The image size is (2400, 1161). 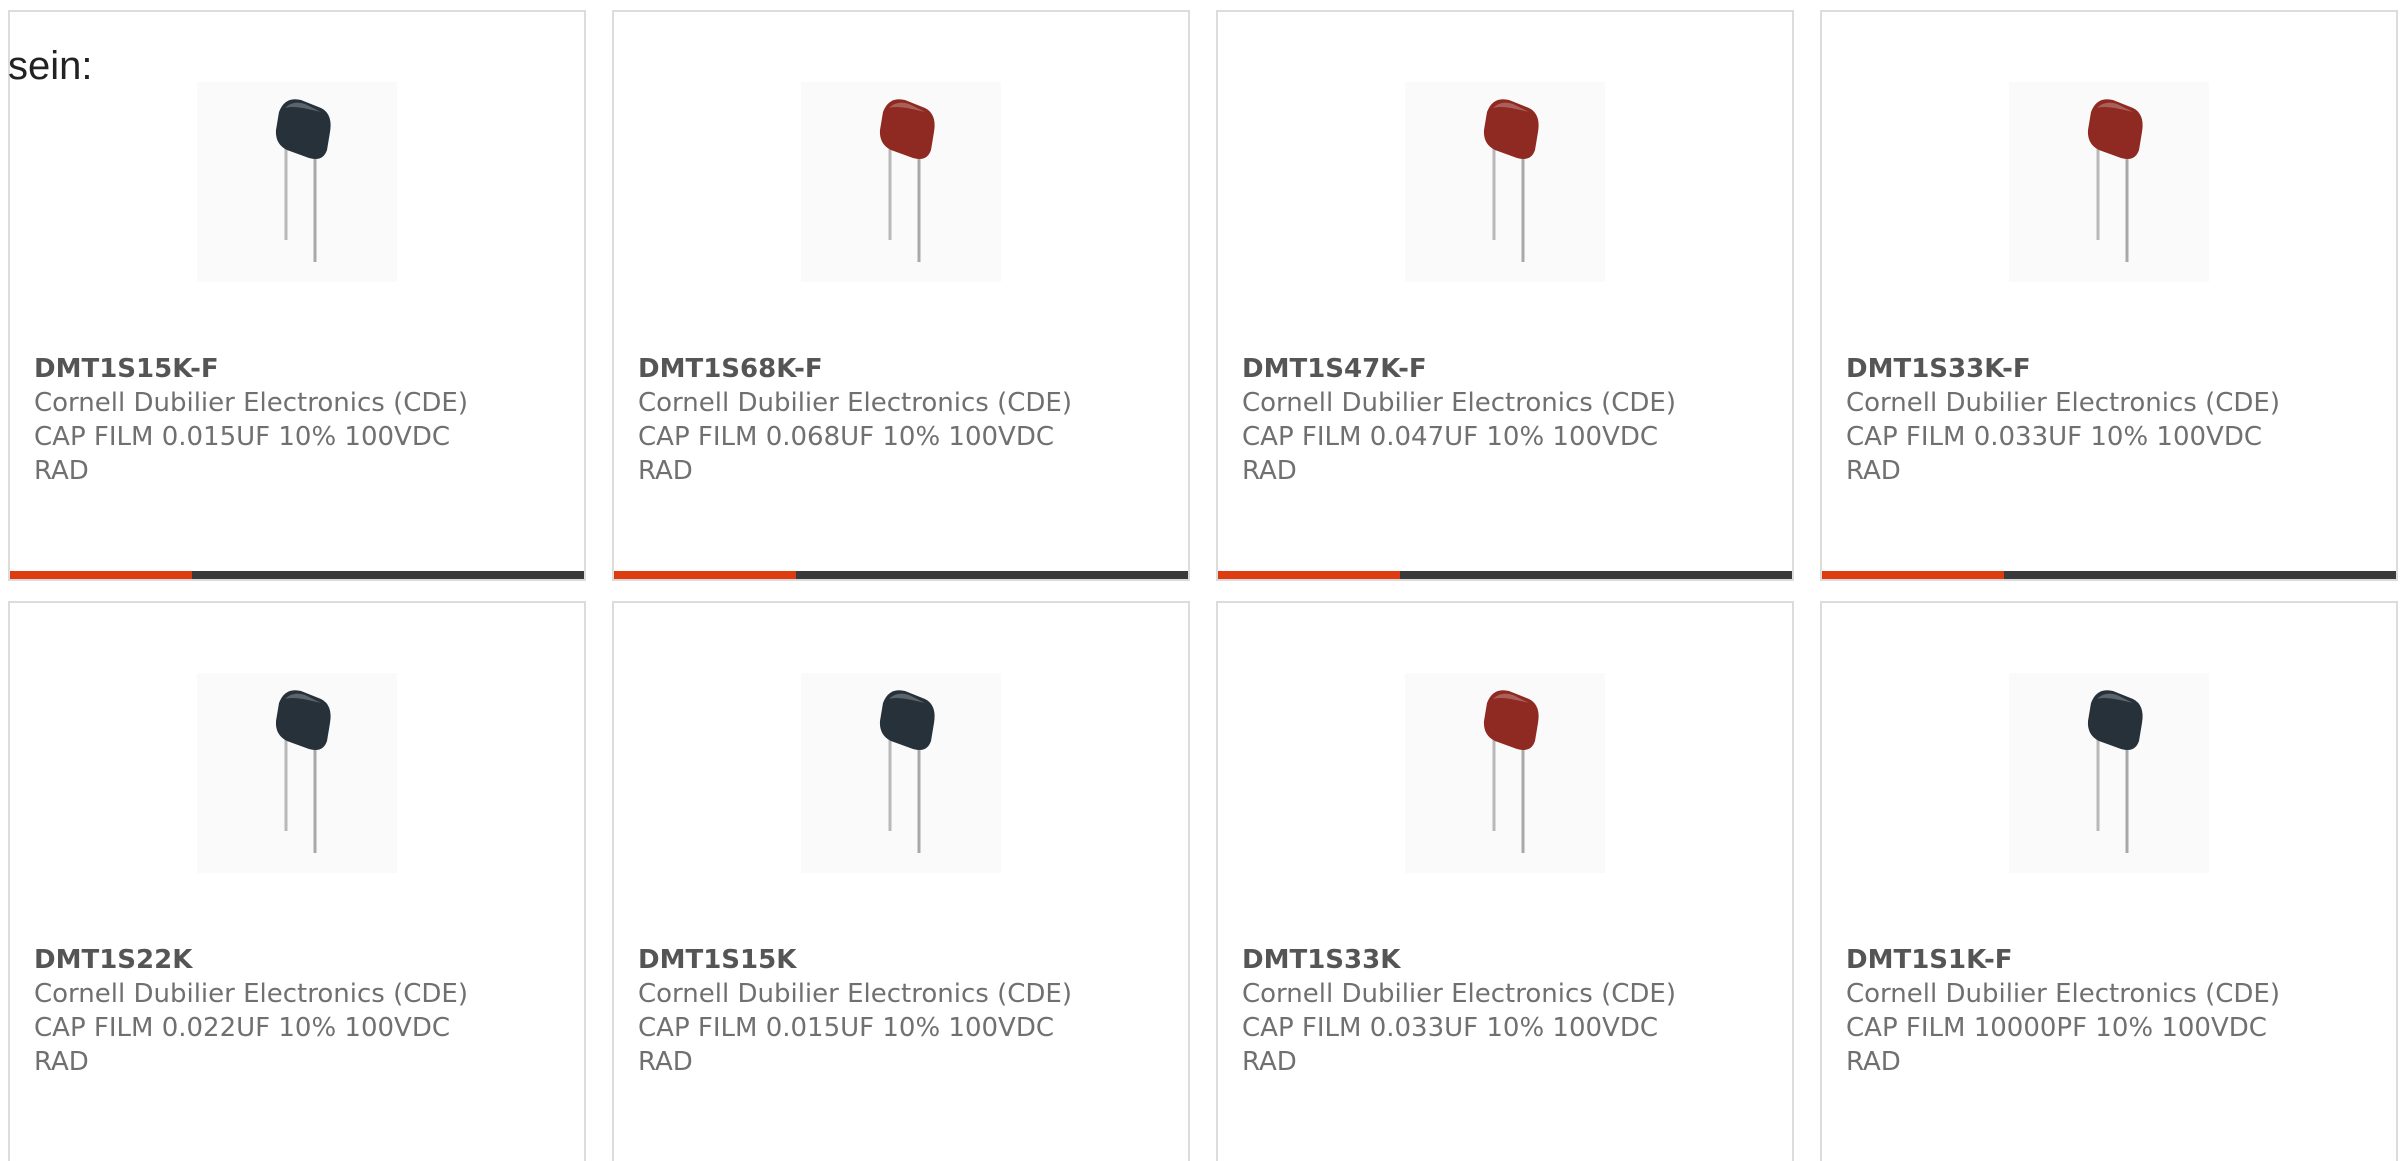 What do you see at coordinates (903, 369) in the screenshot?
I see `part-number: DMT1S68K-F` at bounding box center [903, 369].